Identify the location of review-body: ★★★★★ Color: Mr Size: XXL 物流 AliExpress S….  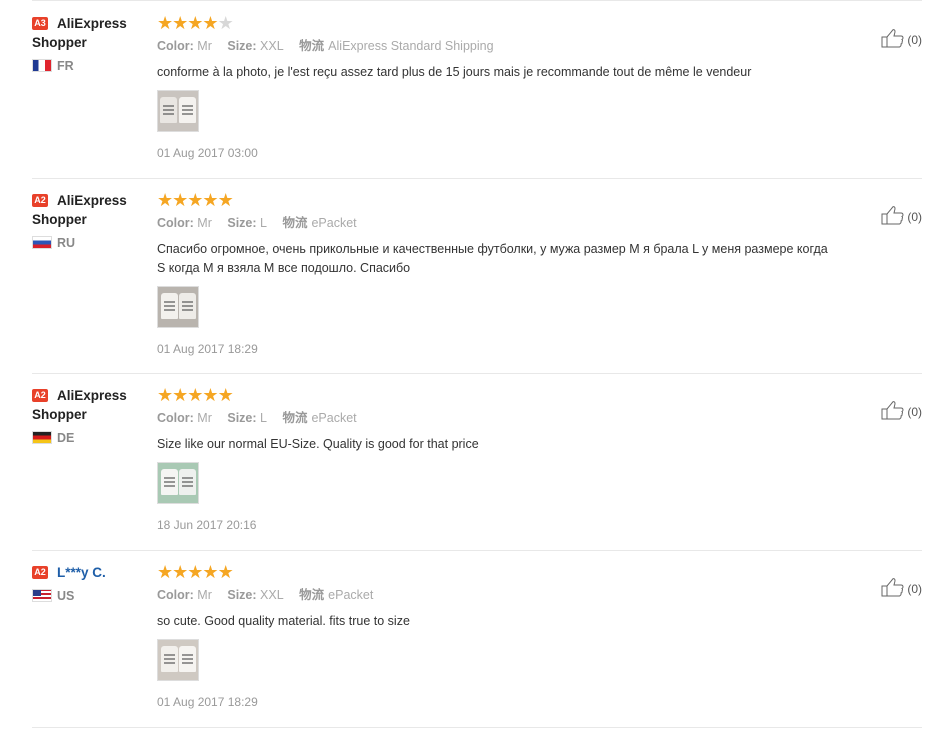
(497, 87).